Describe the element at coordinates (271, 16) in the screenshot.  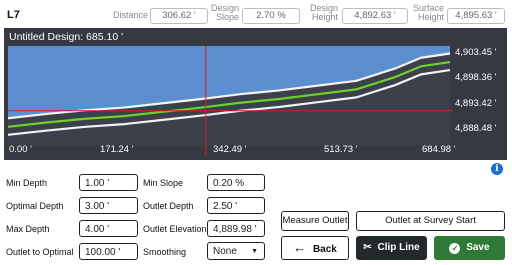
I see `design-slope-value: 2.70 %` at that location.